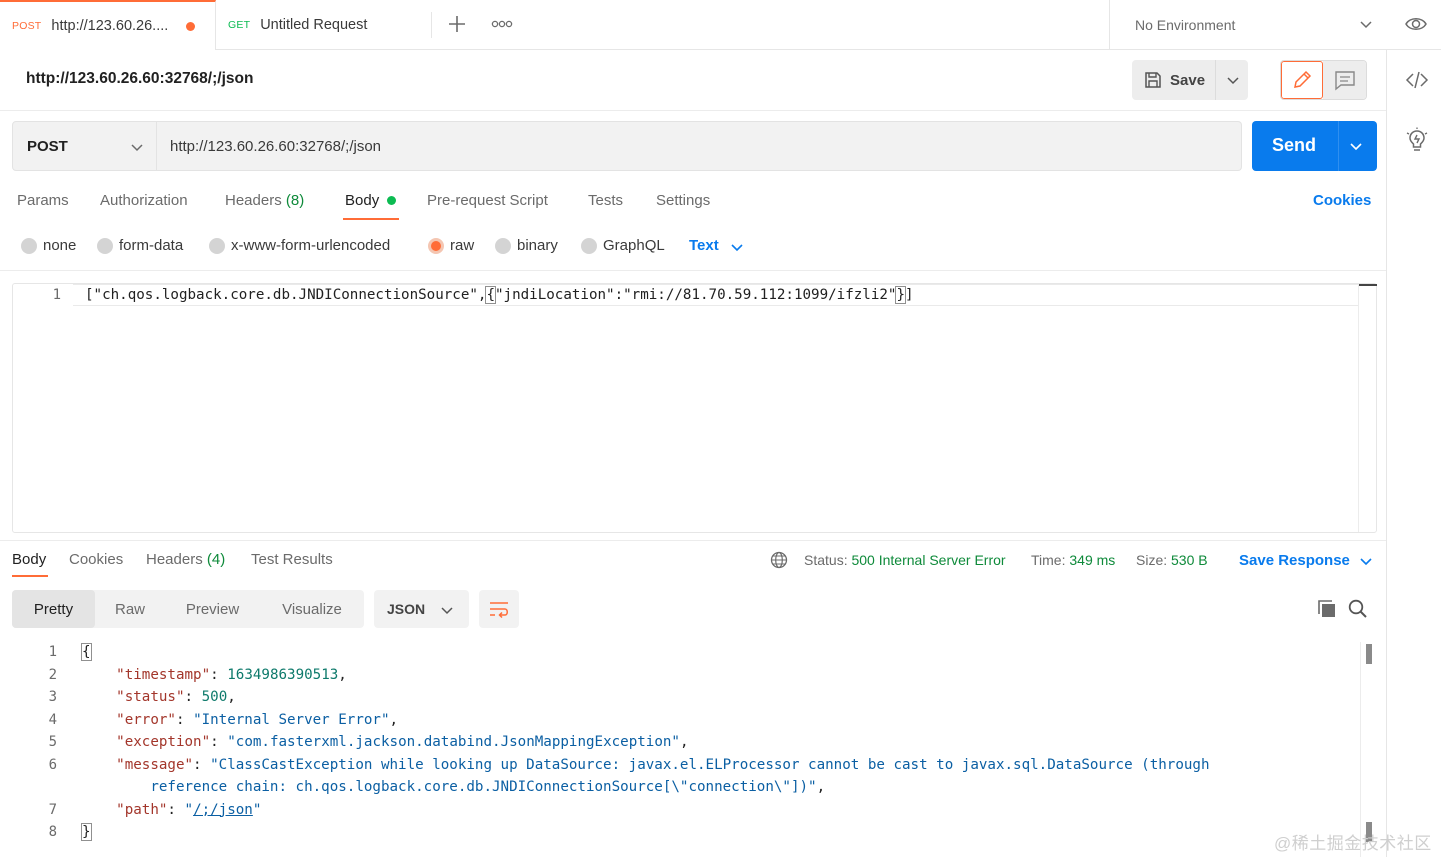 The height and width of the screenshot is (857, 1441). What do you see at coordinates (1314, 146) in the screenshot?
I see `send-button: Send` at bounding box center [1314, 146].